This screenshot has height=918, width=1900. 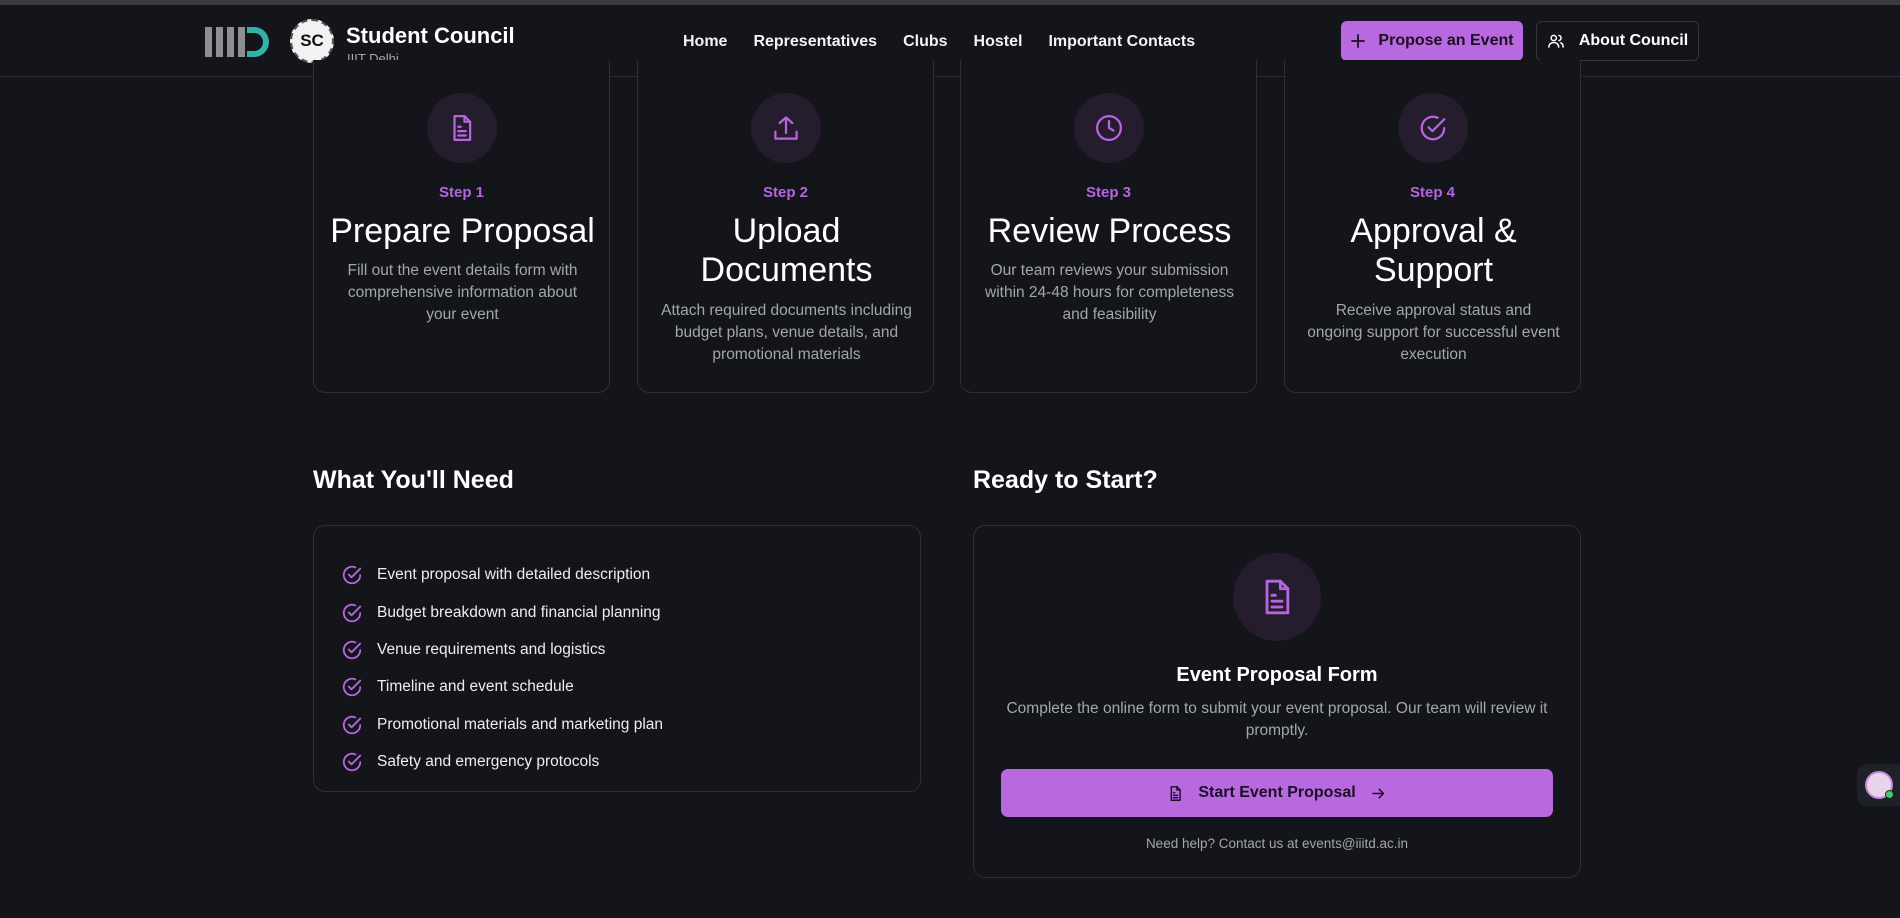 I want to click on start-event-proposal-label: Start Event Proposal, so click(x=1277, y=792).